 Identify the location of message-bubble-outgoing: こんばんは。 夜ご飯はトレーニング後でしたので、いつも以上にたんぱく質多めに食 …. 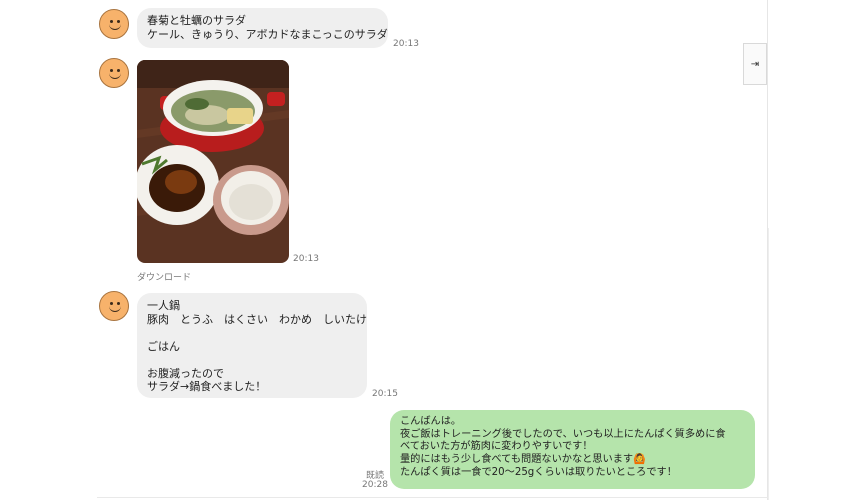
(572, 449).